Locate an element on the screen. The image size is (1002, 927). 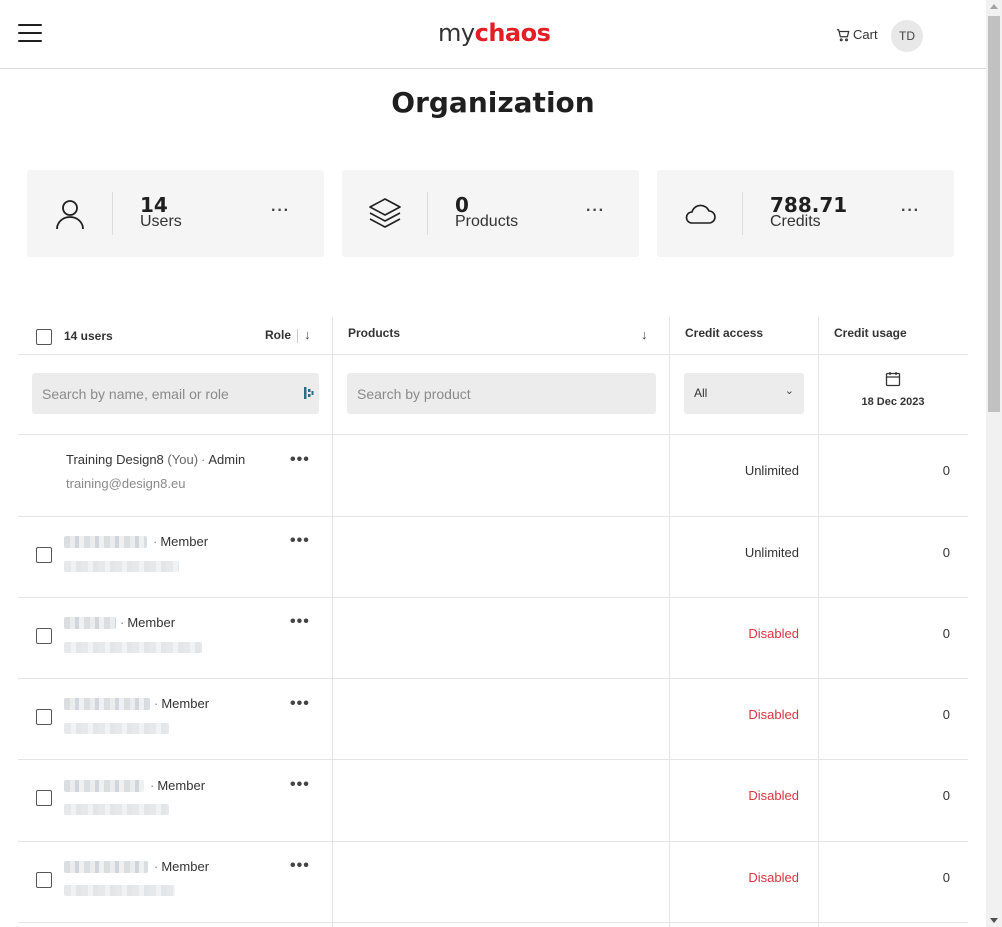
header-separator is located at coordinates (297, 336).